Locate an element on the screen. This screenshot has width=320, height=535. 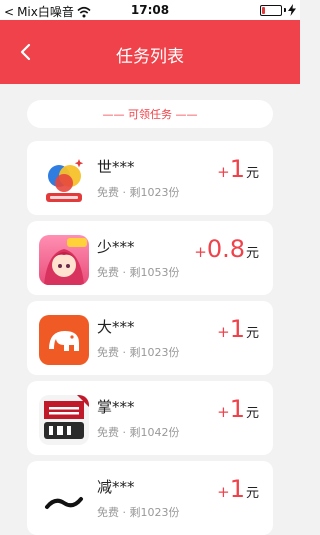
reward-amount: 0.8 is located at coordinates (225, 249).